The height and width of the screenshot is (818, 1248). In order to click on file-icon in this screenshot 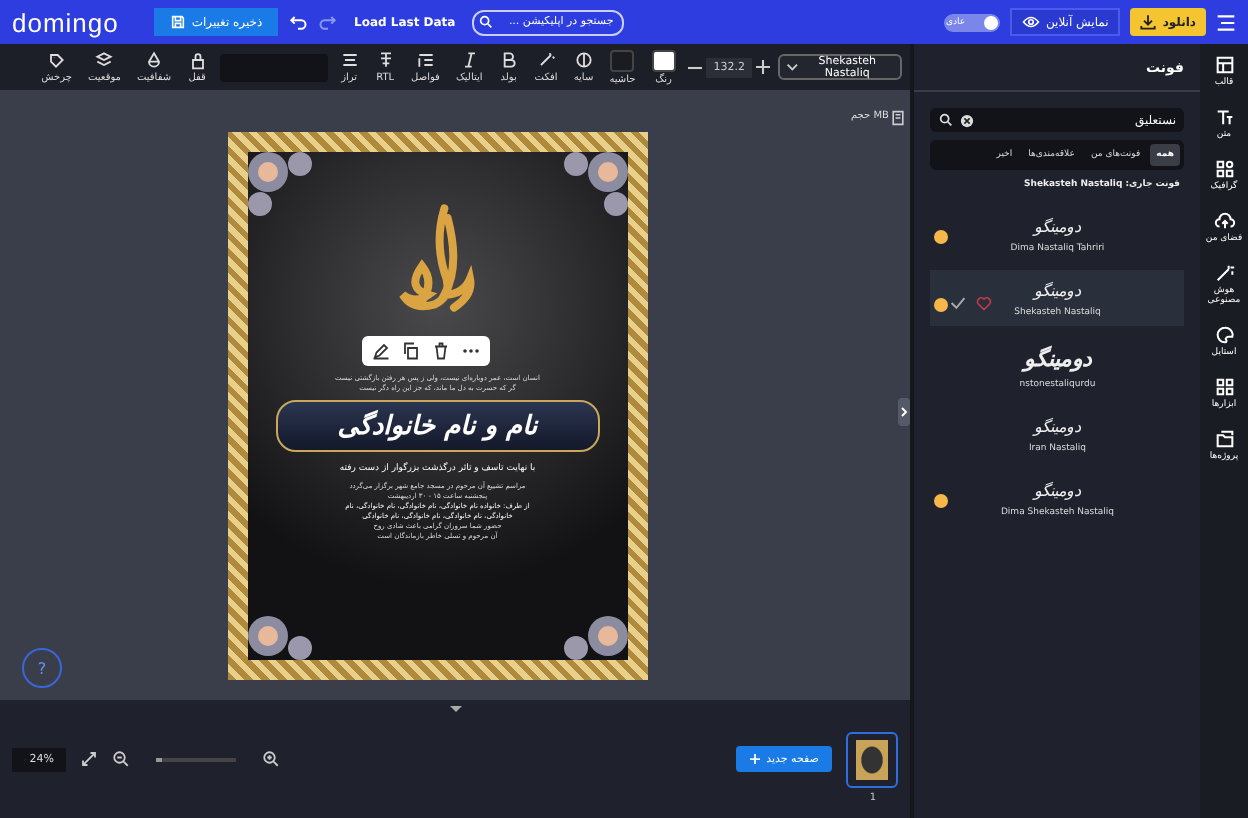, I will do `click(898, 118)`.